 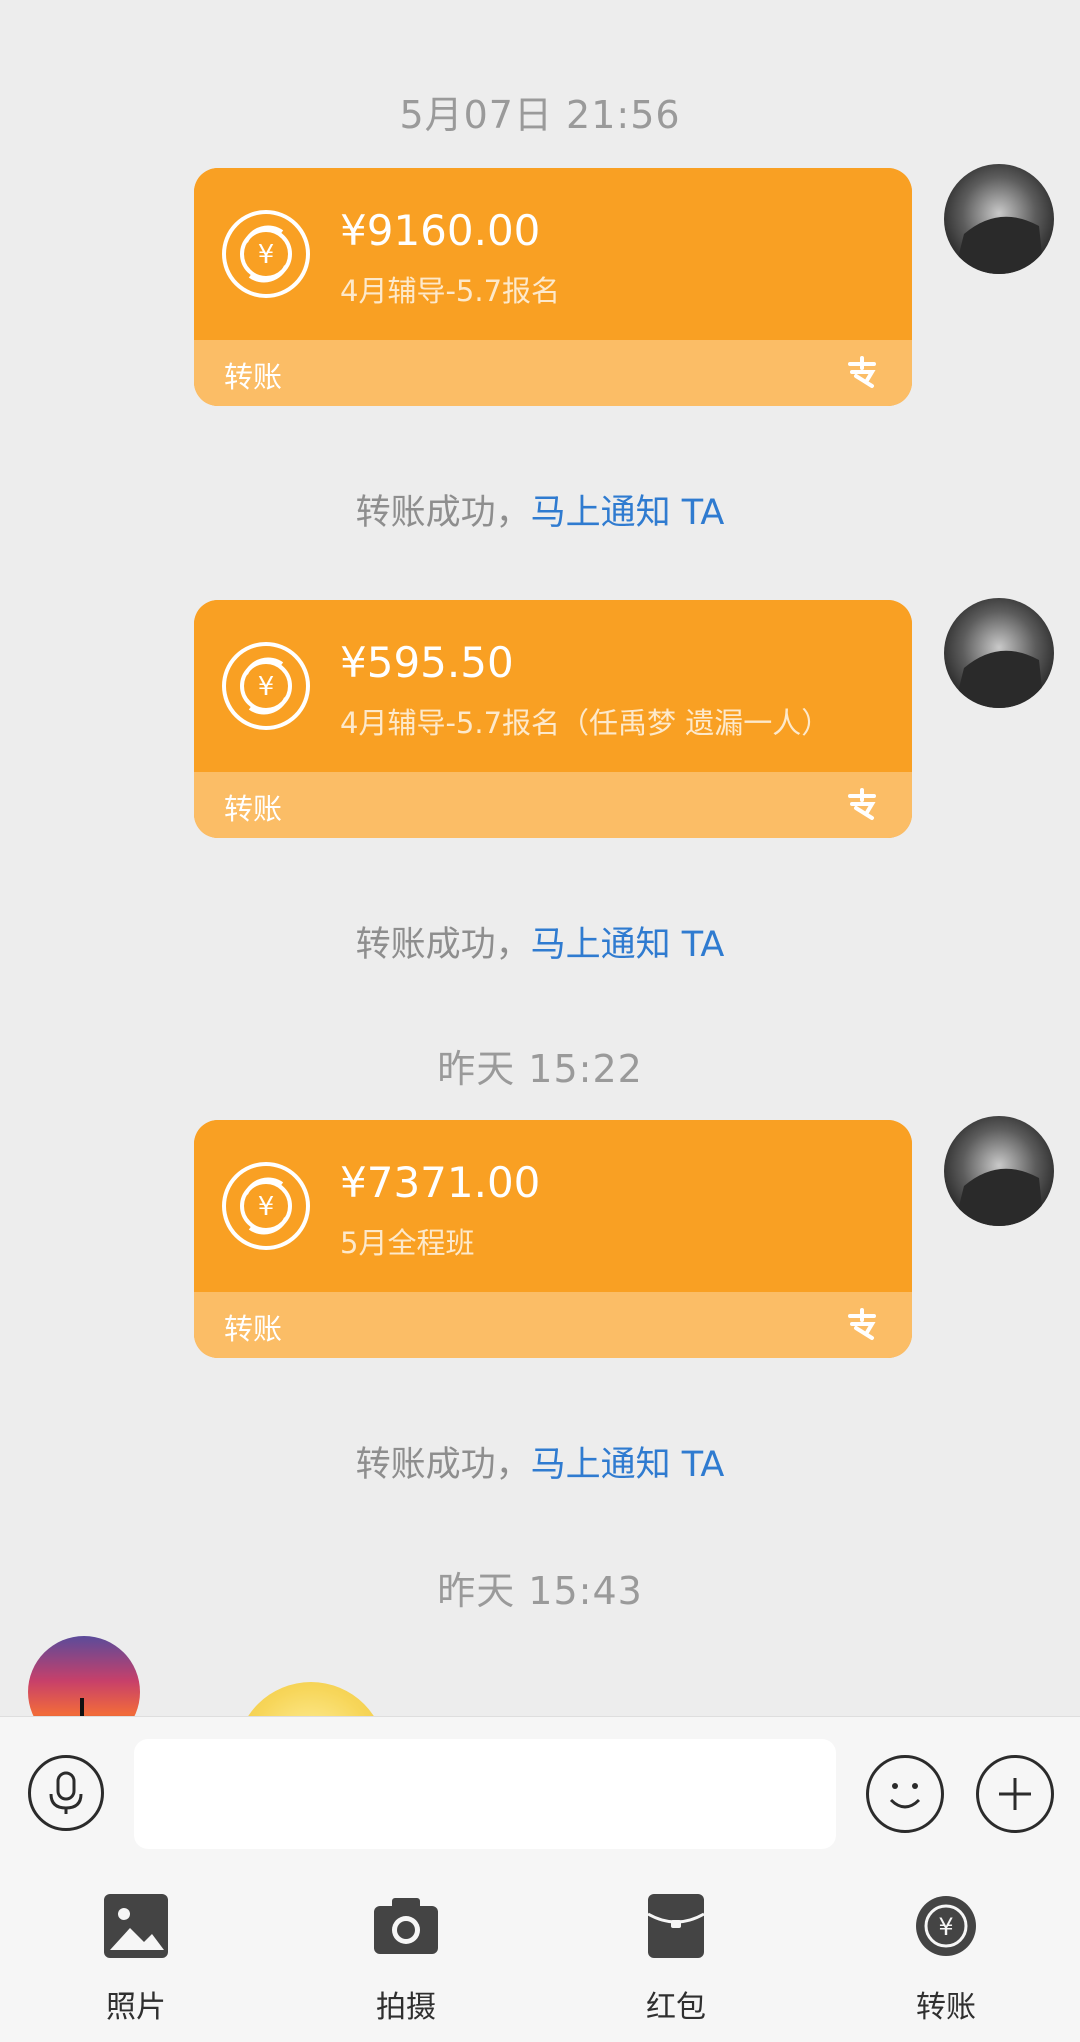 What do you see at coordinates (440, 230) in the screenshot?
I see `transfer-amount: ¥9160.00` at bounding box center [440, 230].